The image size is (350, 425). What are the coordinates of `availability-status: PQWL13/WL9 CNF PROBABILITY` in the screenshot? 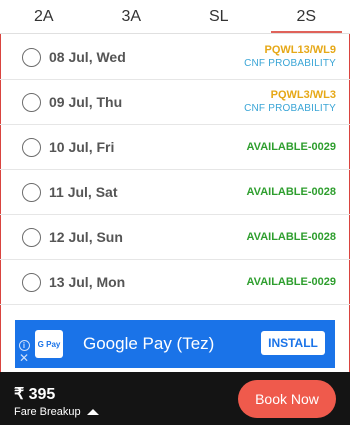 It's located at (290, 57).